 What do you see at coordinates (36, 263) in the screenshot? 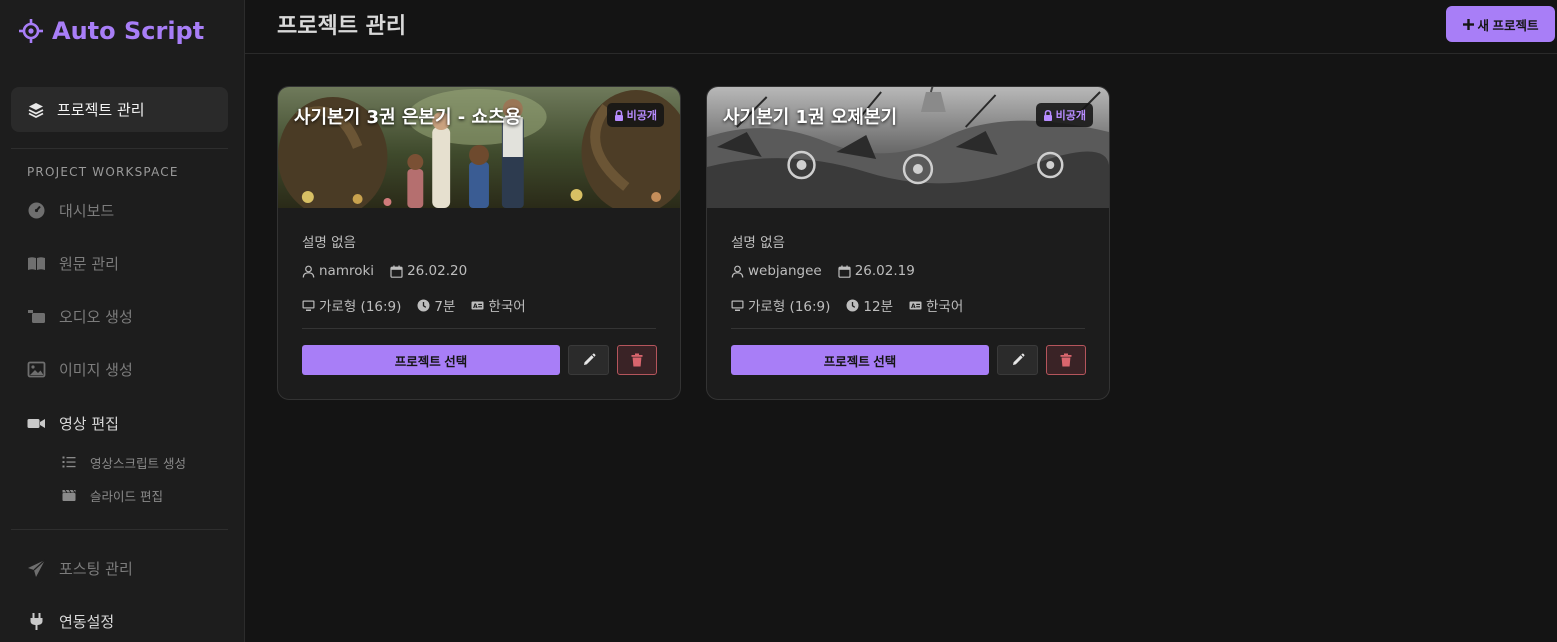
I see `book-open-icon` at bounding box center [36, 263].